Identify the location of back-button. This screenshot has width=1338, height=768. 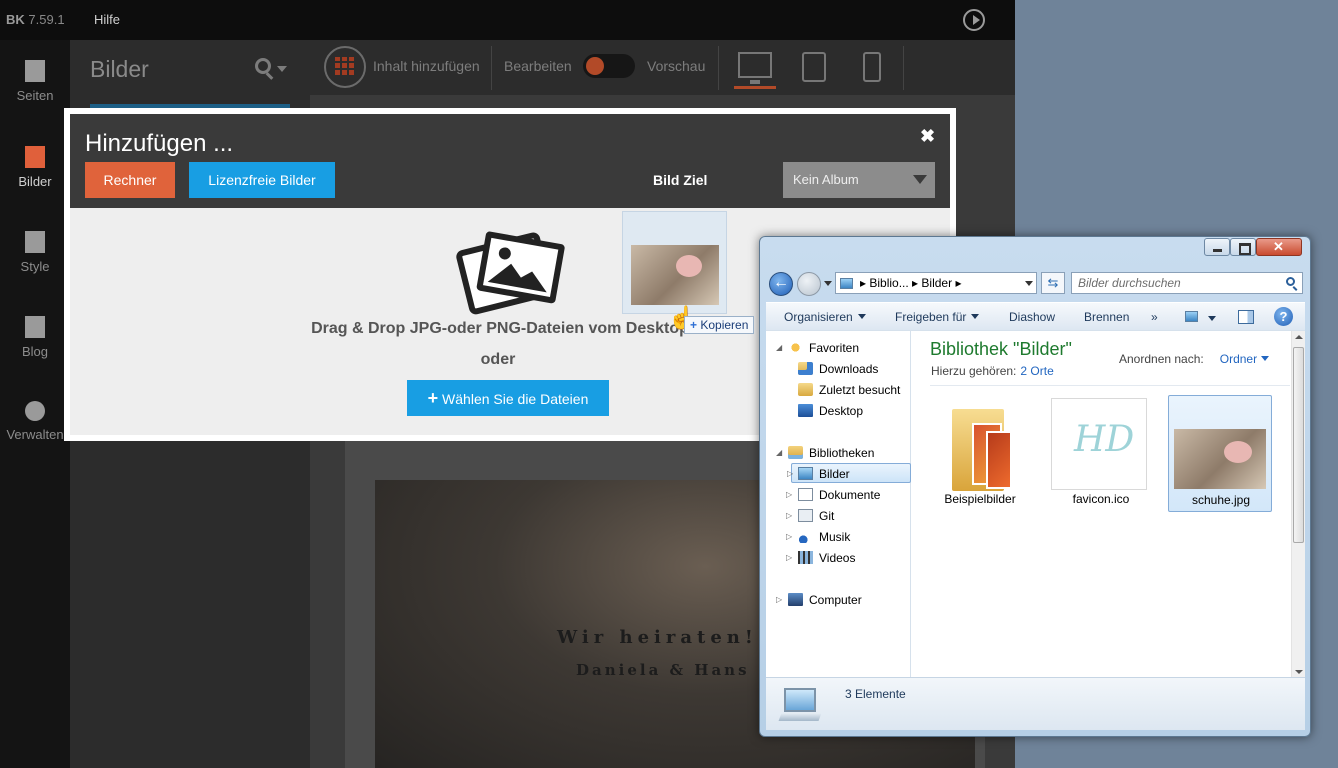
(781, 284).